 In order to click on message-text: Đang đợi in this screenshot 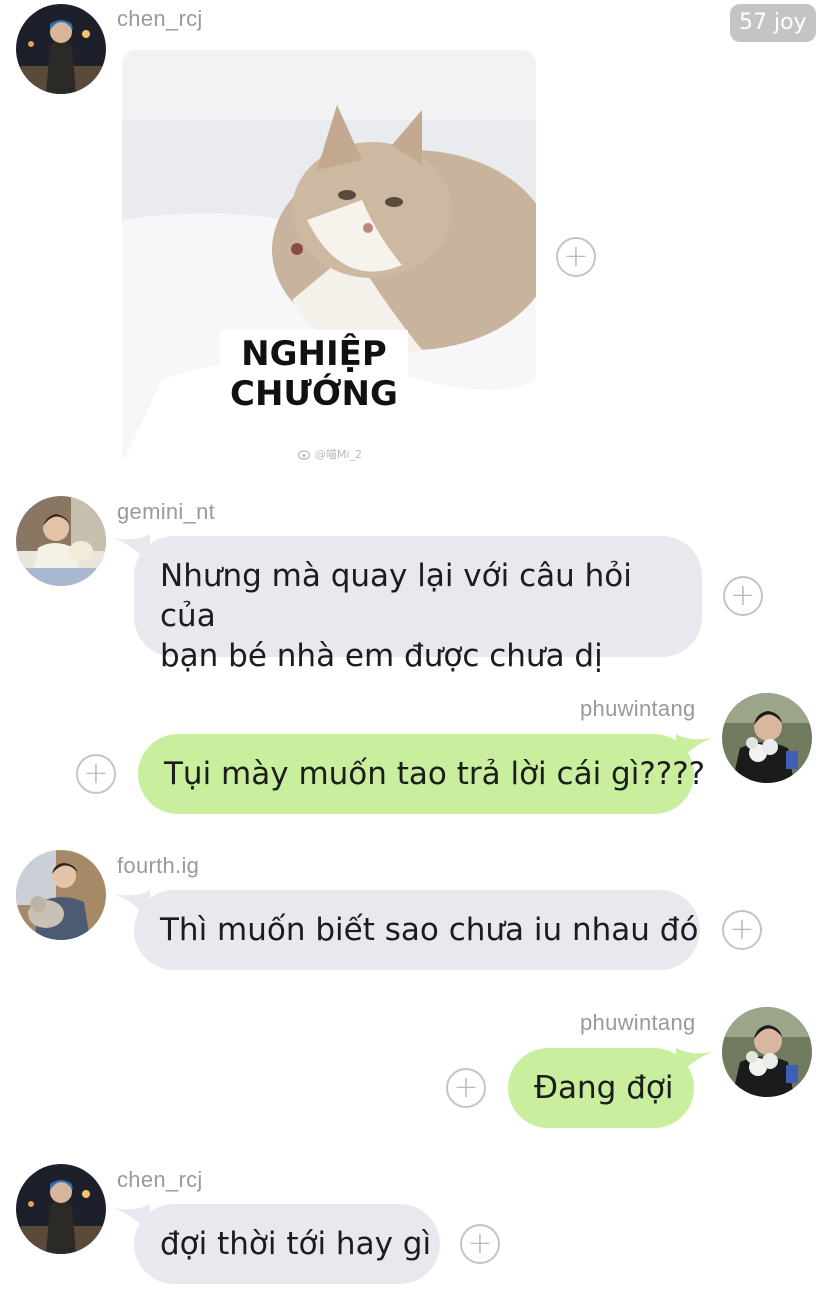, I will do `click(604, 1088)`.